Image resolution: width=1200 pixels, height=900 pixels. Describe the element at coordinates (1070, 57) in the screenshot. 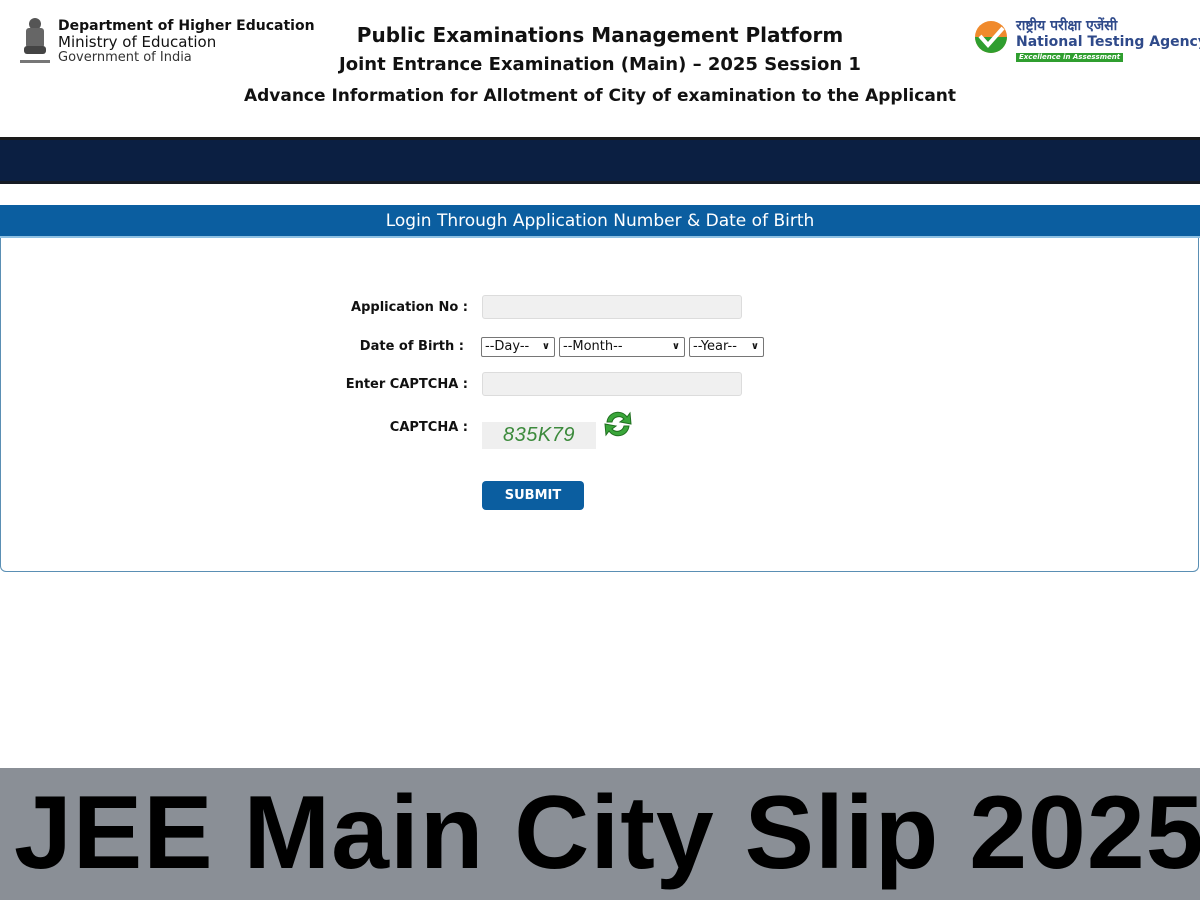

I see `nta-tagline: Excellence in Assessment` at that location.